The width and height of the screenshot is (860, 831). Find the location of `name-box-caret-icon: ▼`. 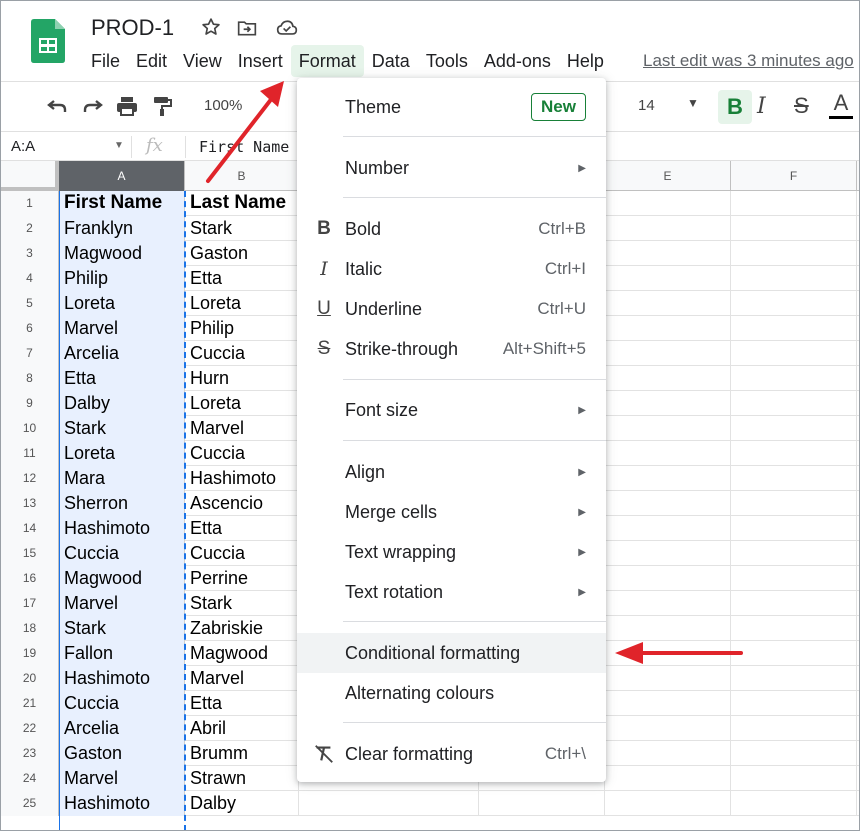

name-box-caret-icon: ▼ is located at coordinates (119, 145).